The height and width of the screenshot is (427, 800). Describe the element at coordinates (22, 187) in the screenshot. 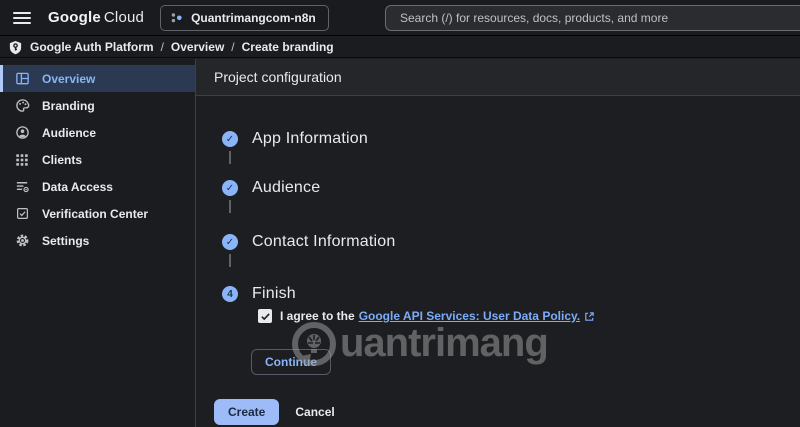

I see `list-gear-icon` at that location.